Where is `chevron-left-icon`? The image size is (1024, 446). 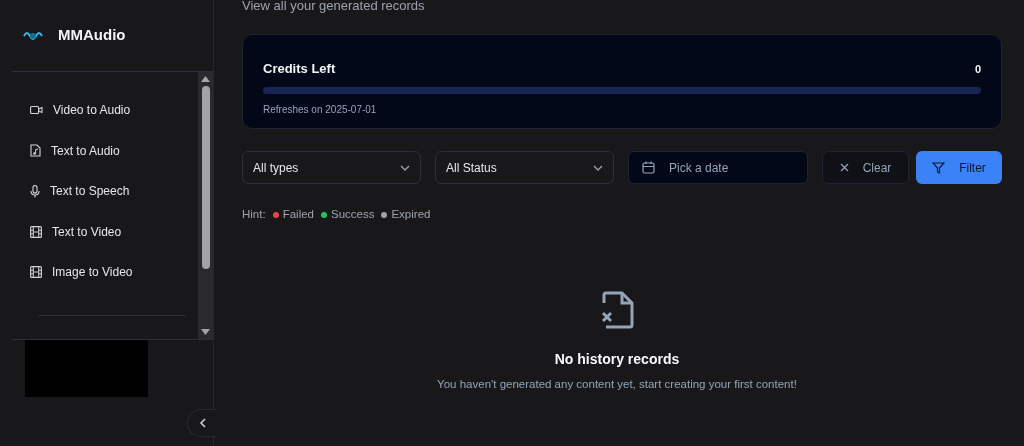
chevron-left-icon is located at coordinates (202, 423).